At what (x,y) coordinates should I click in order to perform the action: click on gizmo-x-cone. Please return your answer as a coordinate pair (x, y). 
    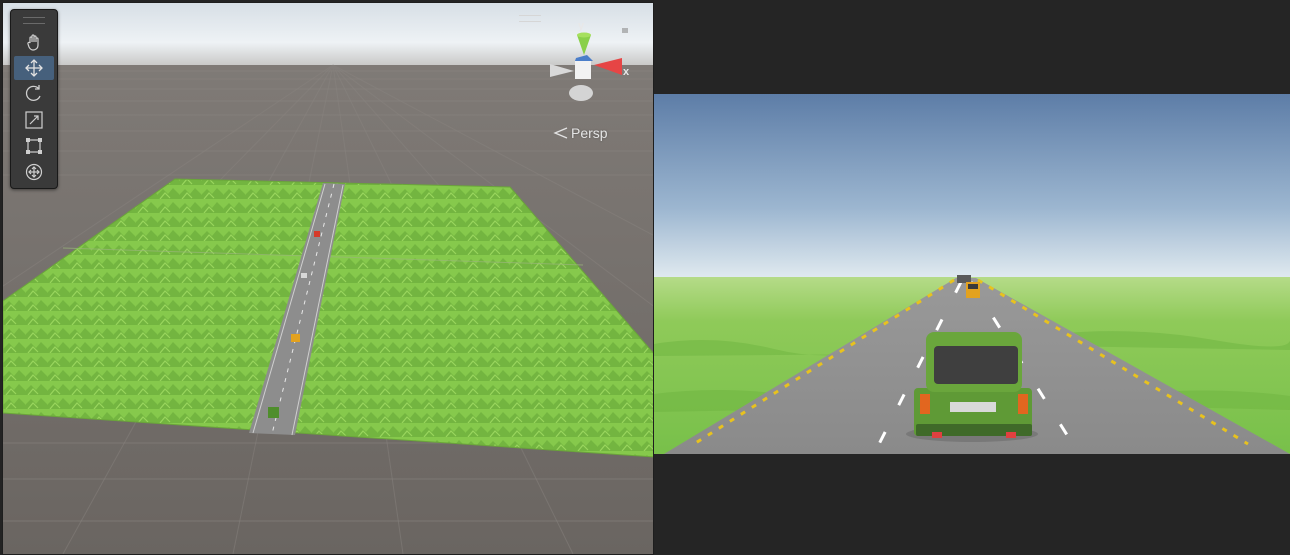
    Looking at the image, I should click on (608, 66).